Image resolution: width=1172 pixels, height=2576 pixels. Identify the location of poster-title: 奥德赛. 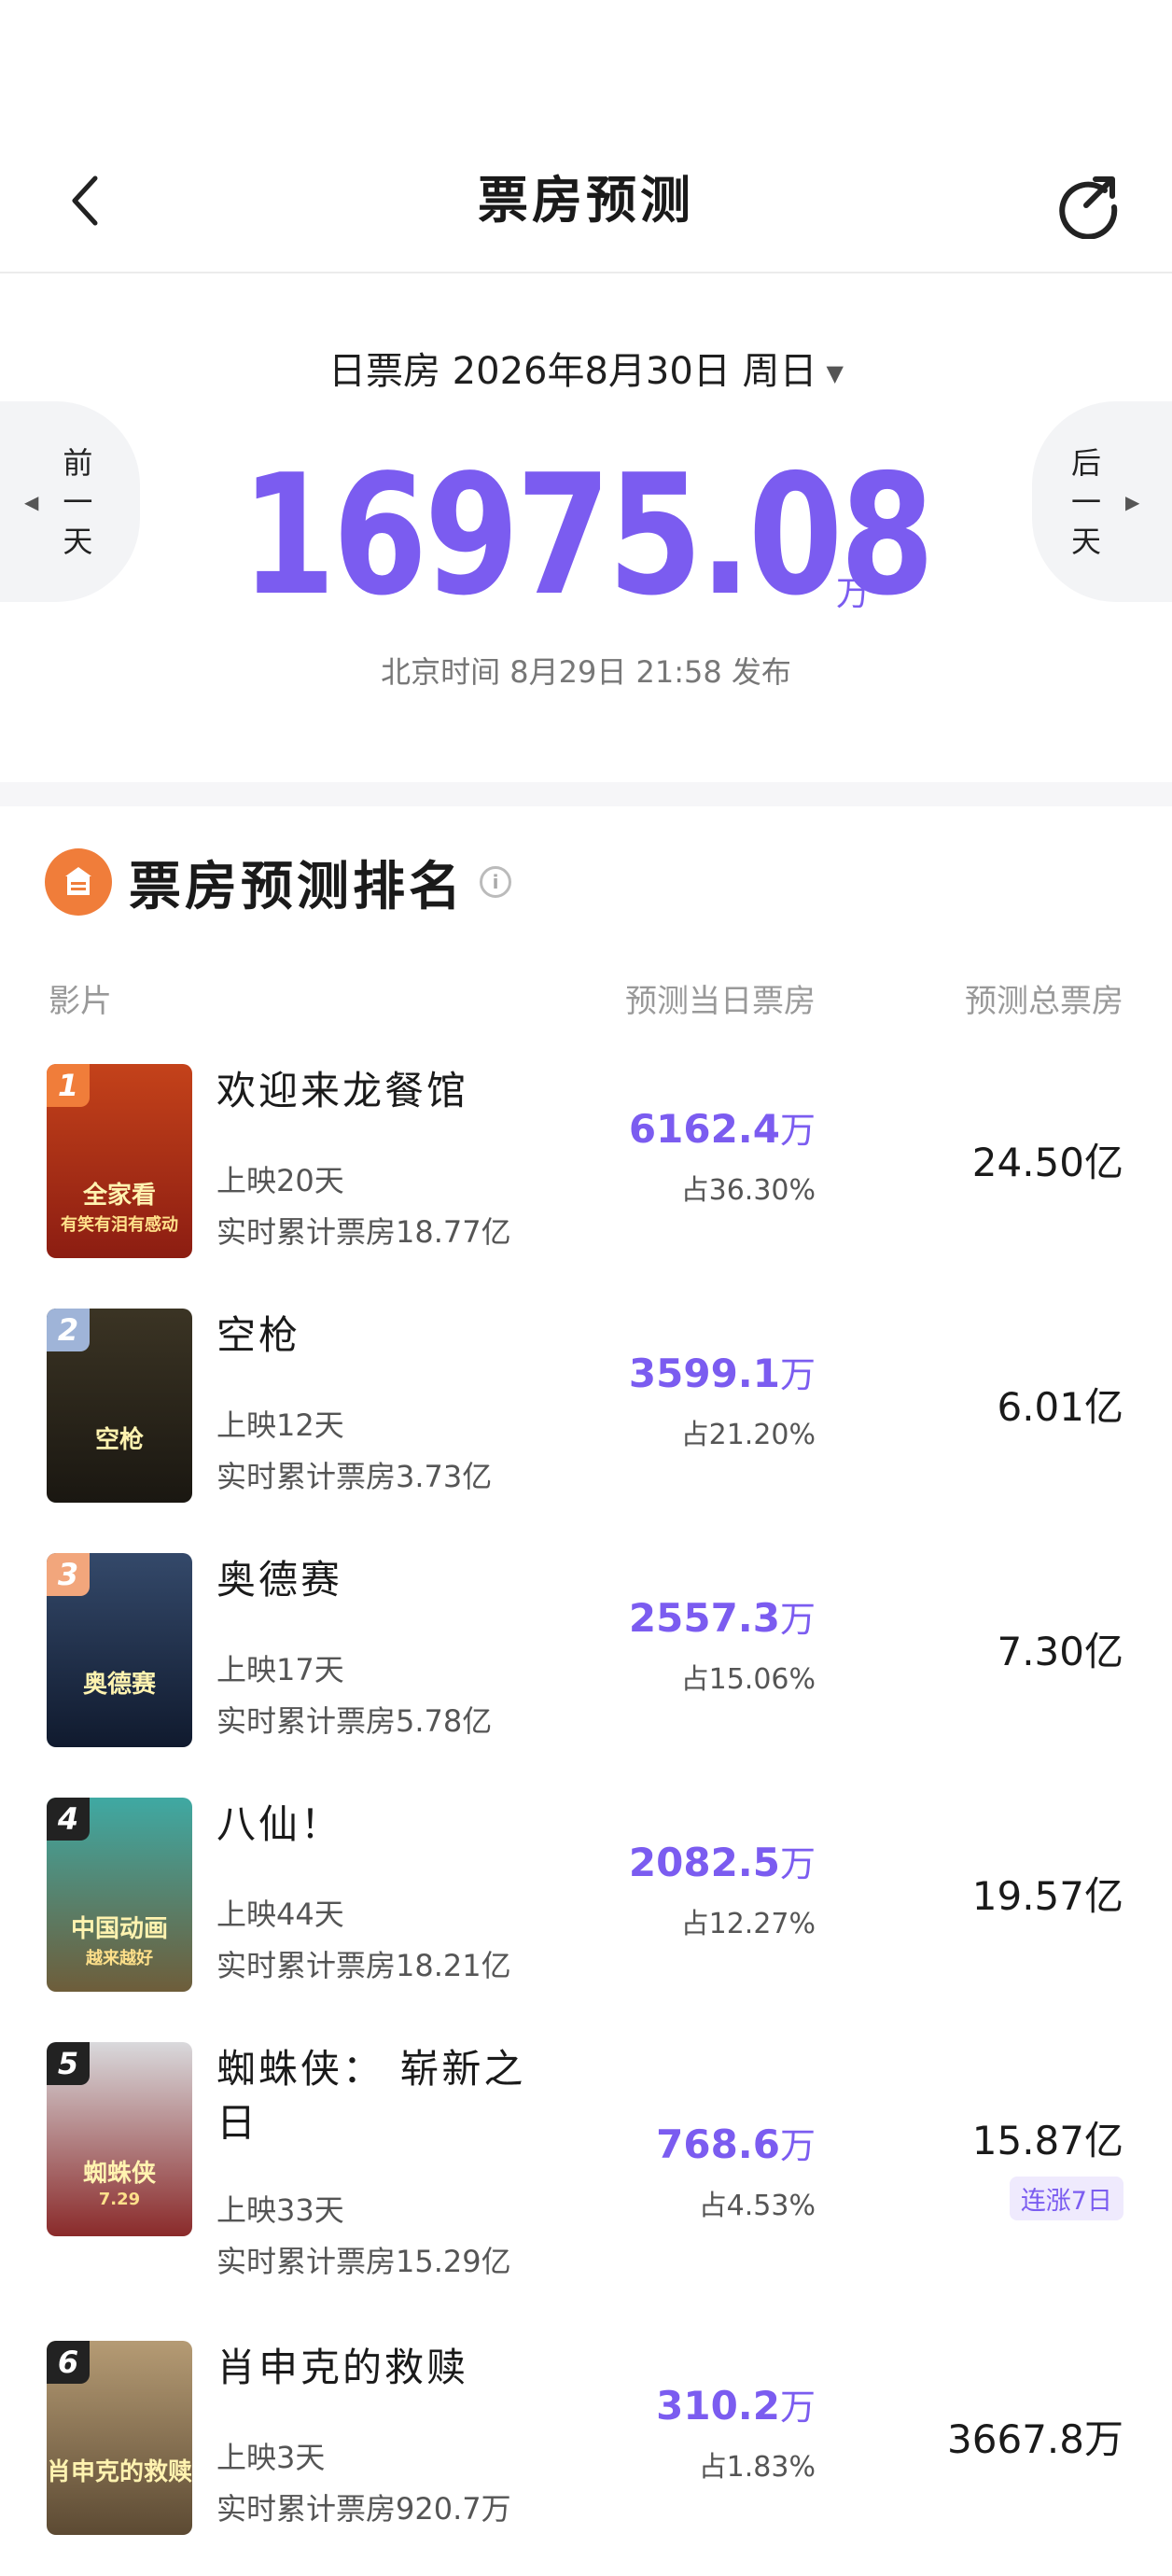
(119, 1685).